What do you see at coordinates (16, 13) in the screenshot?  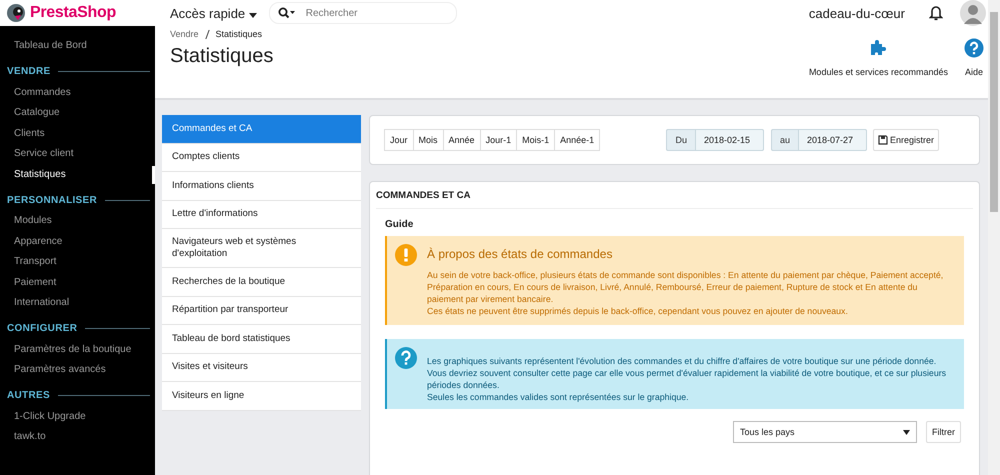 I see `logo-icon` at bounding box center [16, 13].